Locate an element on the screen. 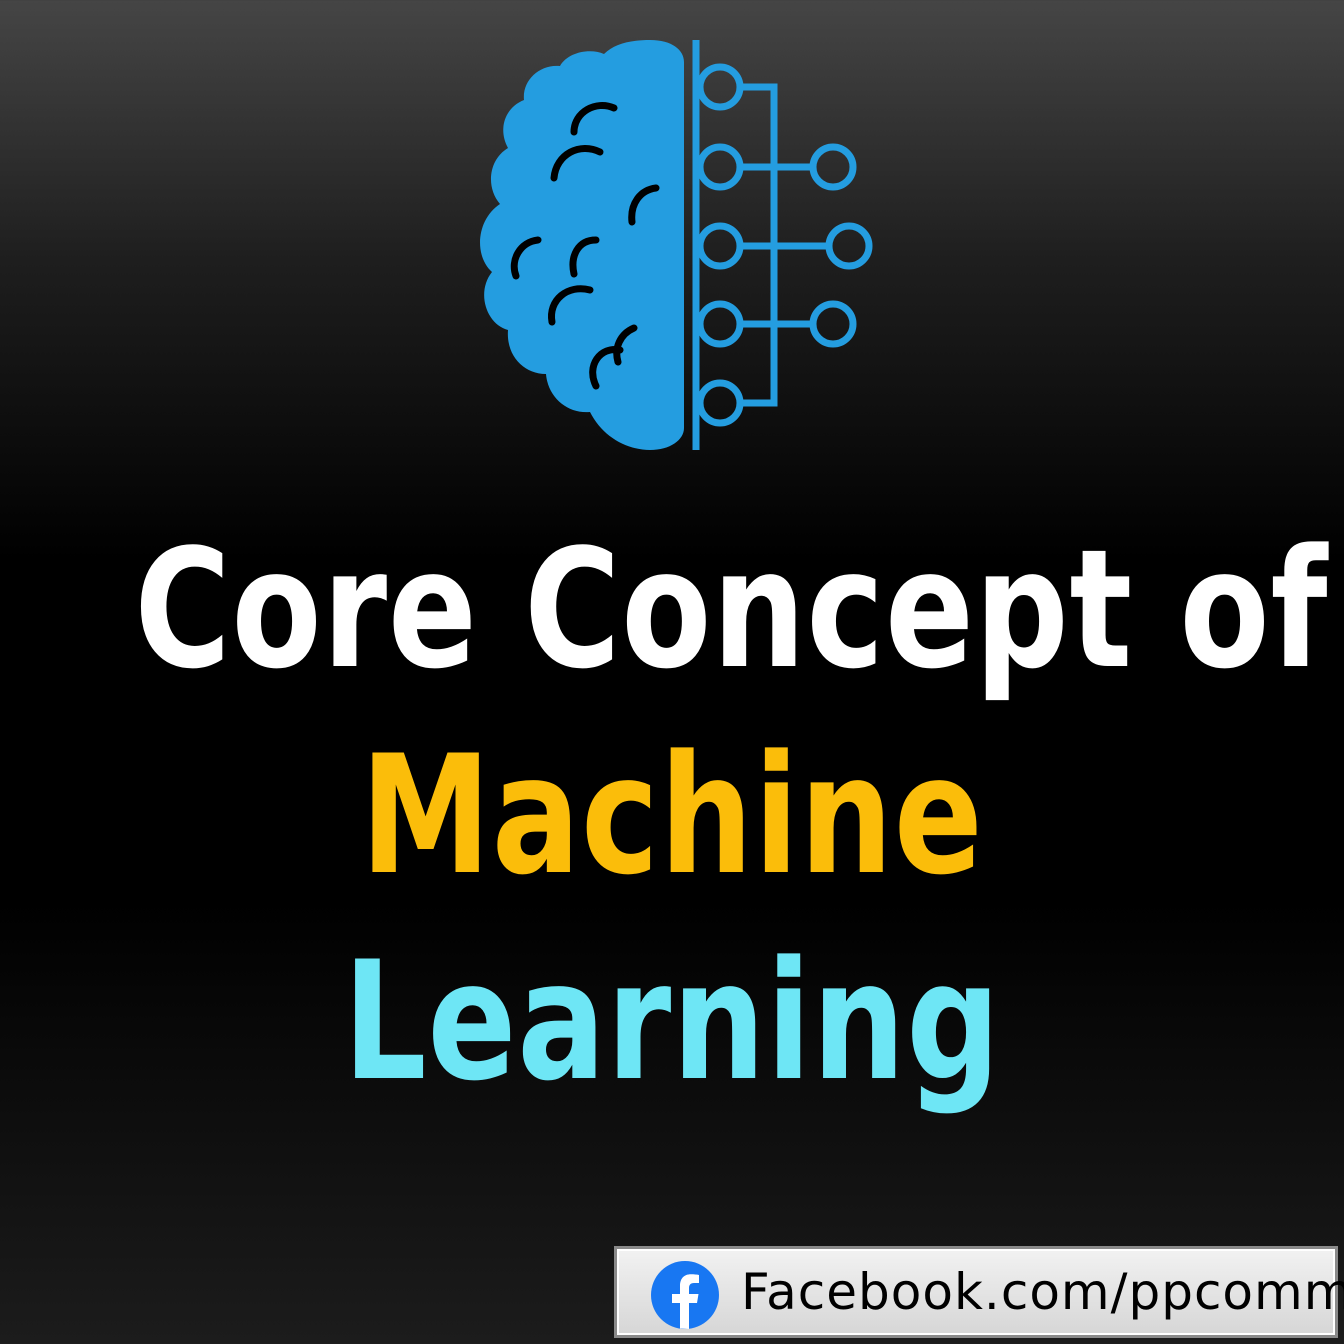 Image resolution: width=1344 pixels, height=1344 pixels. facebook-link-text: Facebook.com/ppcomm is located at coordinates (1042, 1292).